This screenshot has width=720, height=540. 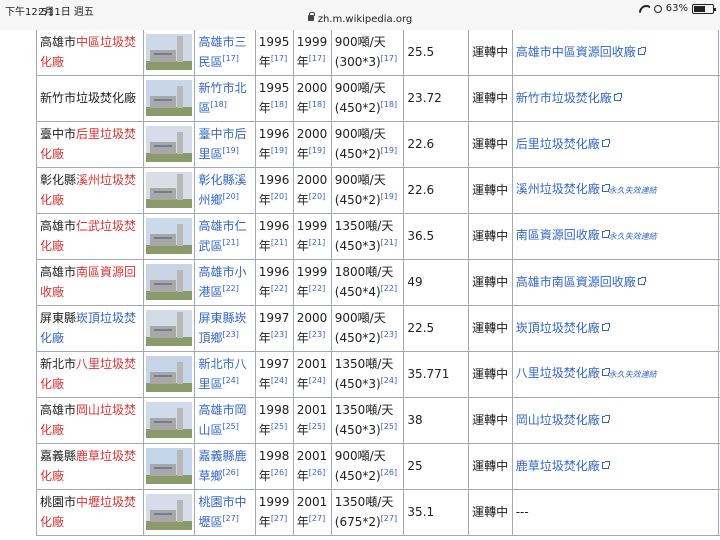 I want to click on capacity: 900噸/天(450*2), so click(x=360, y=328).